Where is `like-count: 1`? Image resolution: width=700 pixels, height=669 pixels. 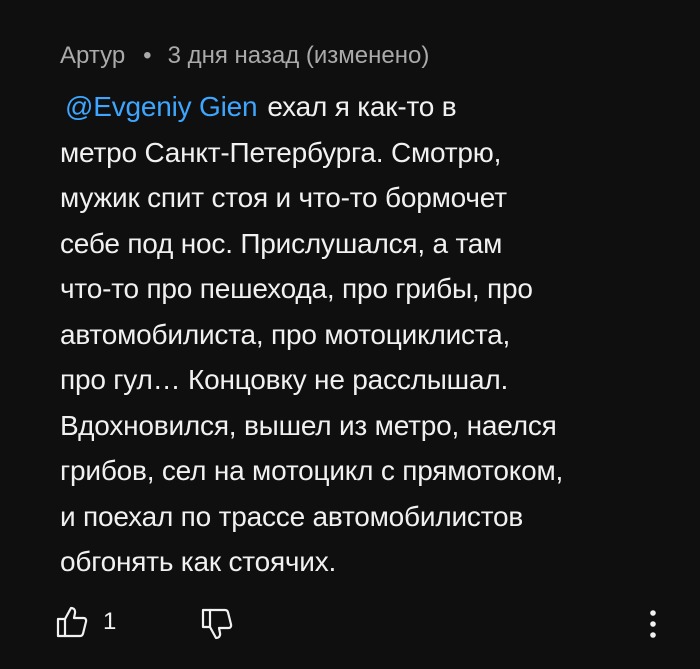
like-count: 1 is located at coordinates (110, 621).